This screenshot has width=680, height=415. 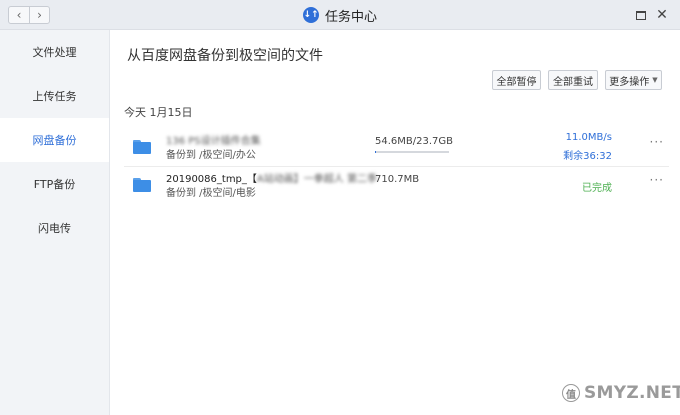 What do you see at coordinates (225, 56) in the screenshot?
I see `page-title: 从百度网盘备份到极空间的文件` at bounding box center [225, 56].